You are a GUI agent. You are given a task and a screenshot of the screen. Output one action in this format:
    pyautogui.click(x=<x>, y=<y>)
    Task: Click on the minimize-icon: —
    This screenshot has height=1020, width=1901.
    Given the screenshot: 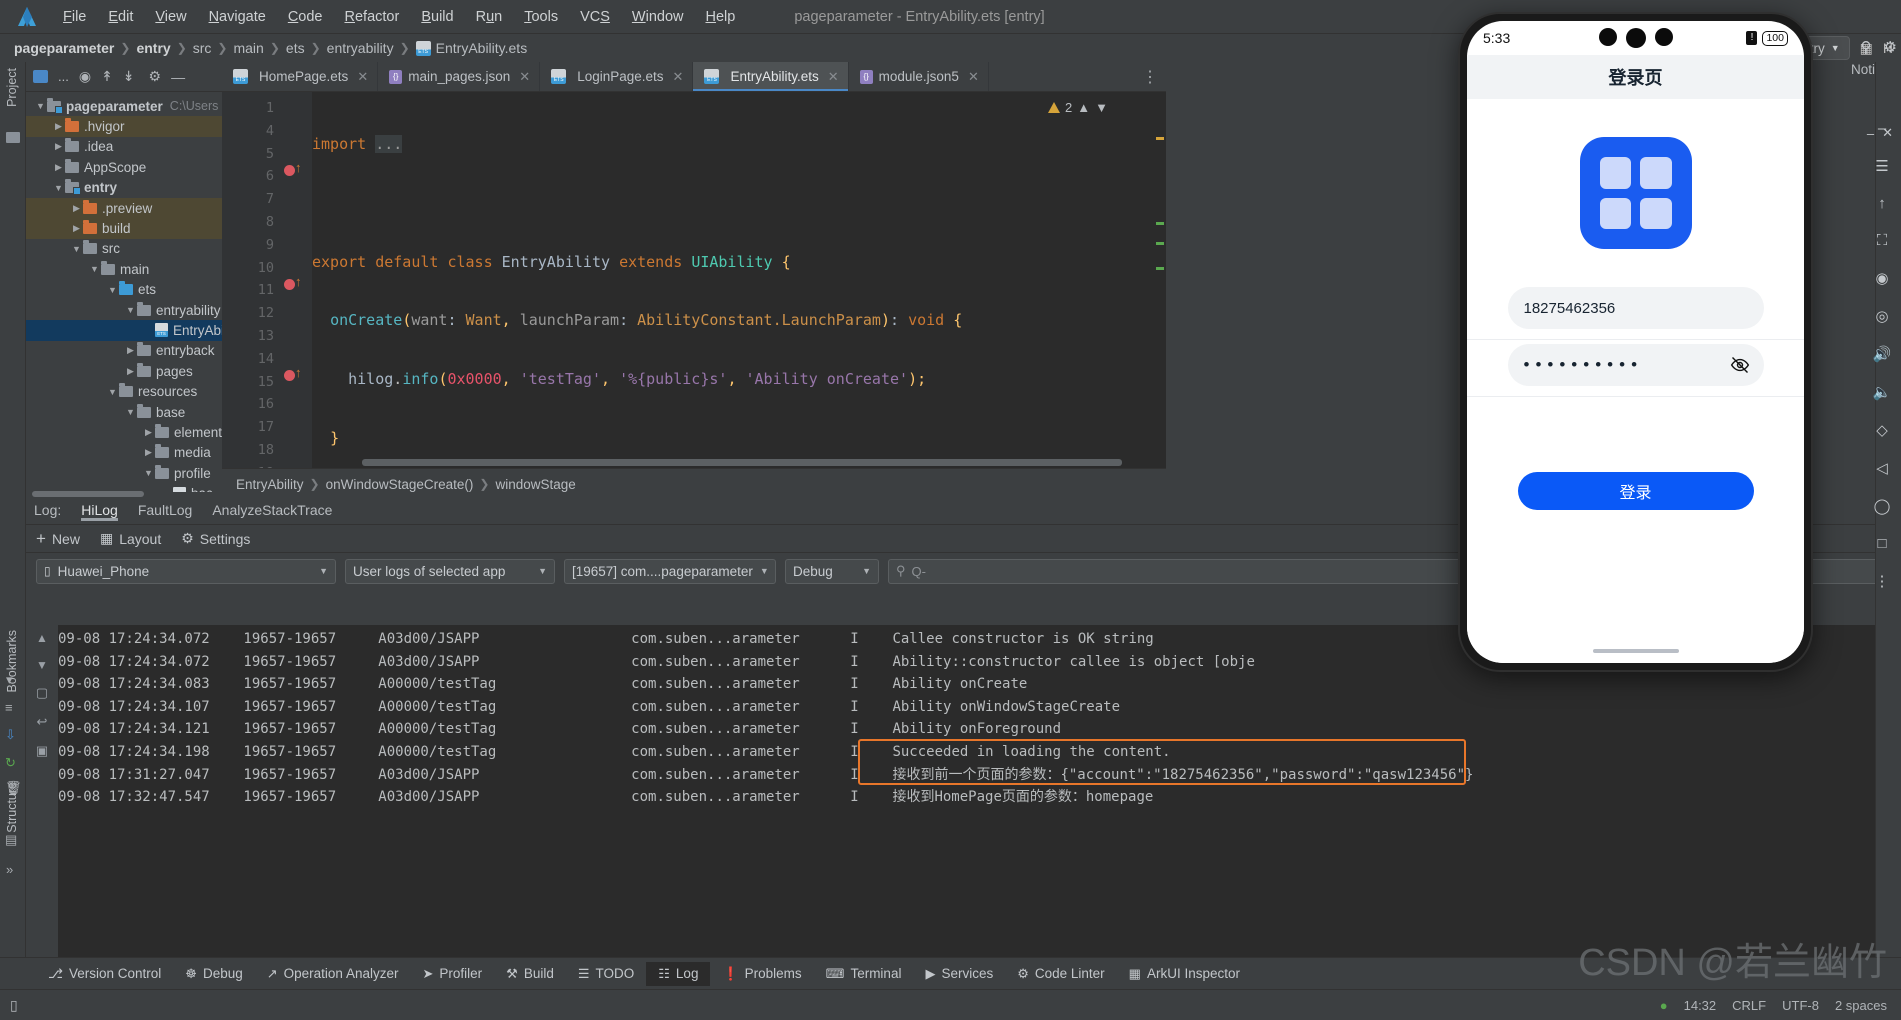 What is the action you would take?
    pyautogui.click(x=178, y=77)
    